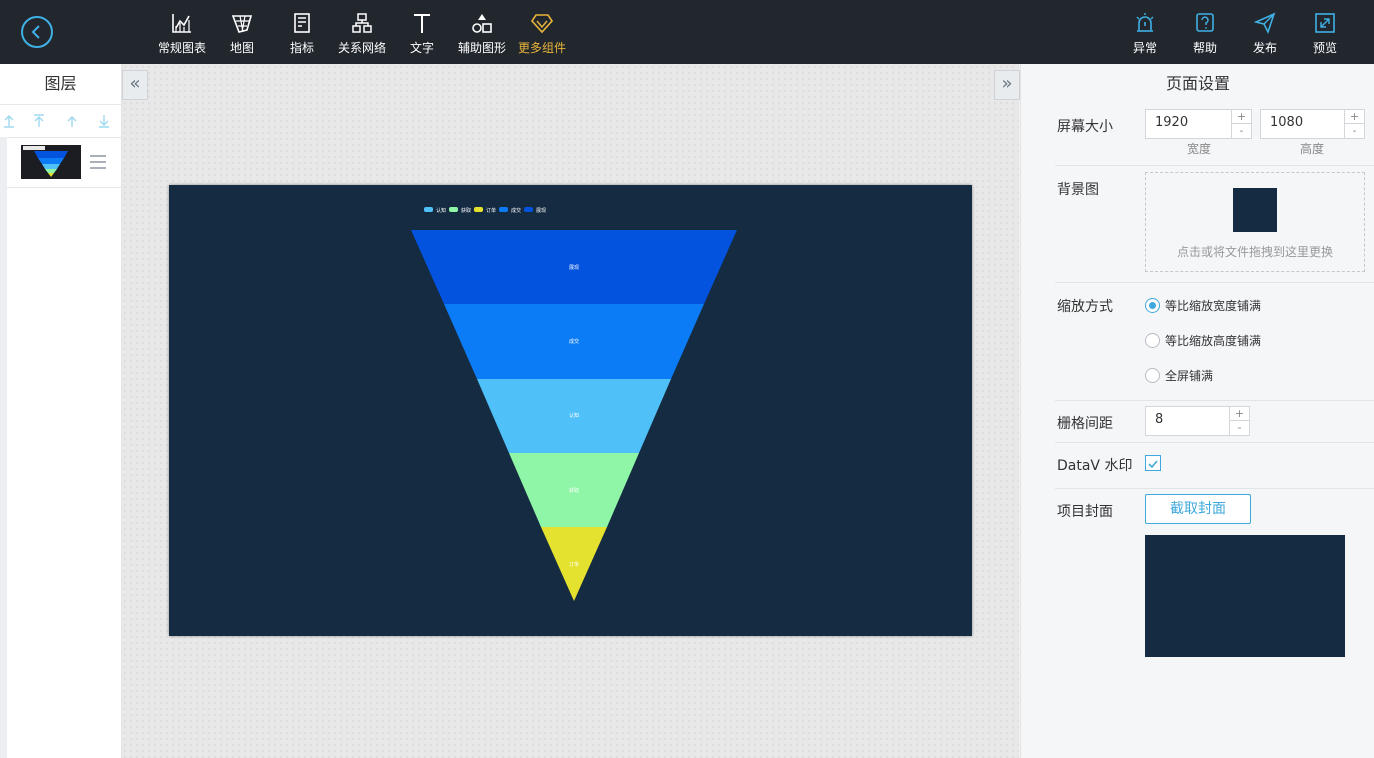 The image size is (1374, 758). I want to click on preview-icon, so click(1325, 24).